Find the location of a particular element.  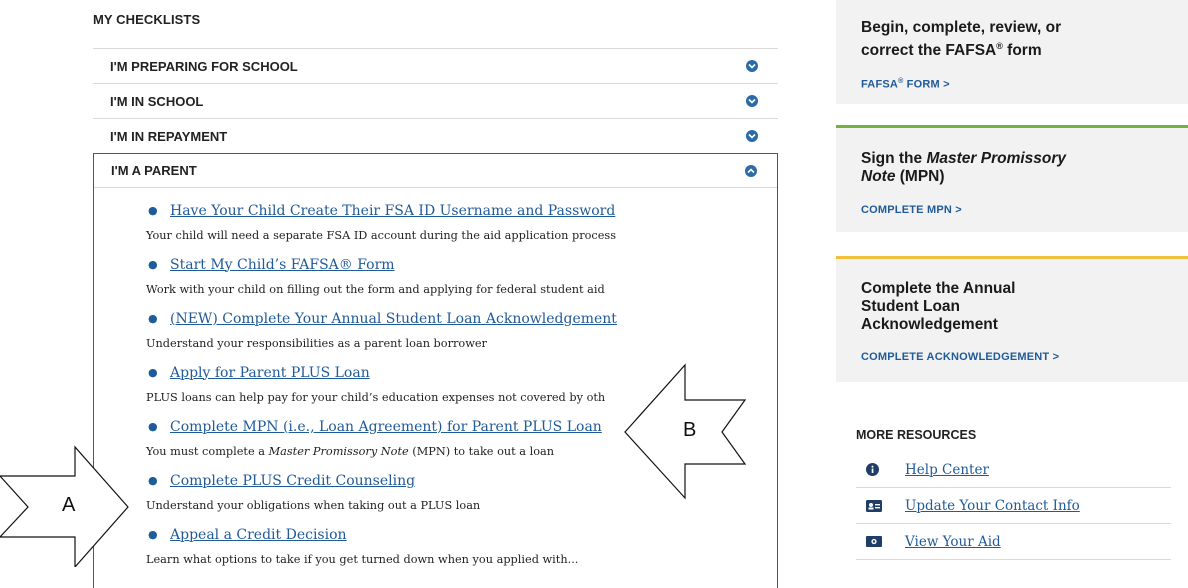

resource-contact-info: Update Your Contact Info is located at coordinates (1013, 506).